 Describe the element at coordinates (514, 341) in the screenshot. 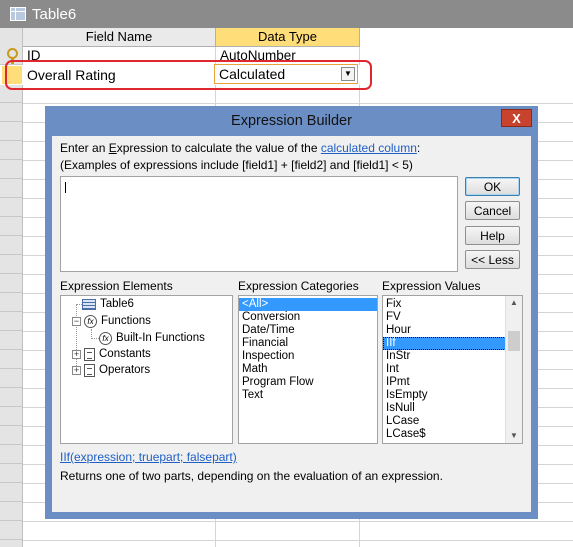

I see `scroll-thumb` at that location.